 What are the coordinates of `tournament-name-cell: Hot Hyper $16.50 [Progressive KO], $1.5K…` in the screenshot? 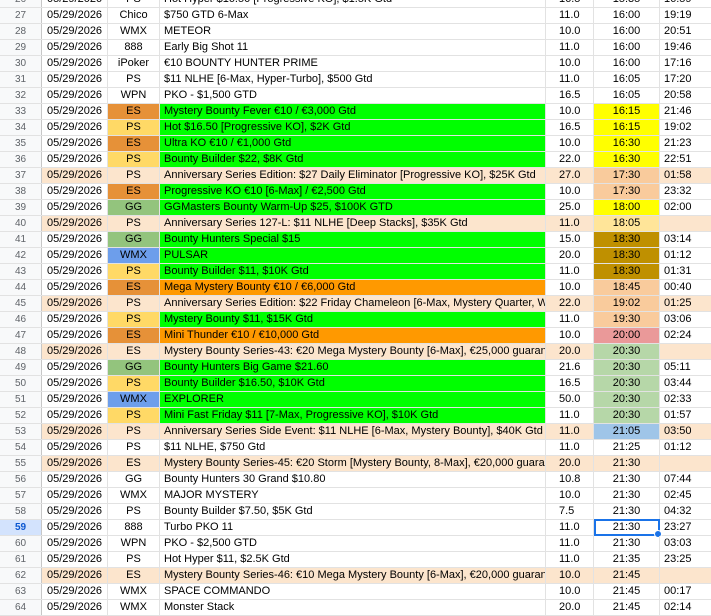 It's located at (353, 3).